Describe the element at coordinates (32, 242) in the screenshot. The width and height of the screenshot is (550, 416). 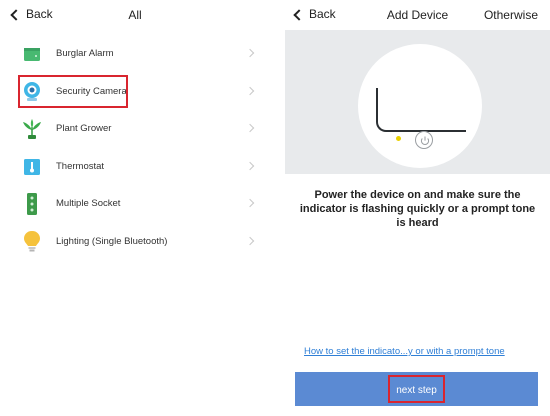
I see `light-bulb-icon` at that location.